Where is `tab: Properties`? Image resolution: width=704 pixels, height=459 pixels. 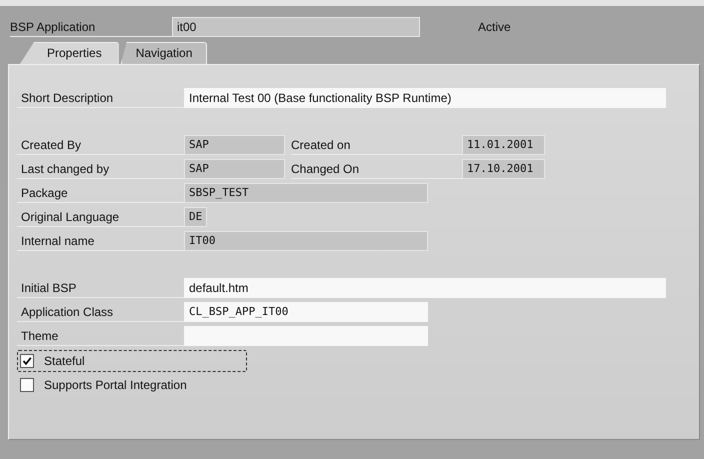 tab: Properties is located at coordinates (69, 53).